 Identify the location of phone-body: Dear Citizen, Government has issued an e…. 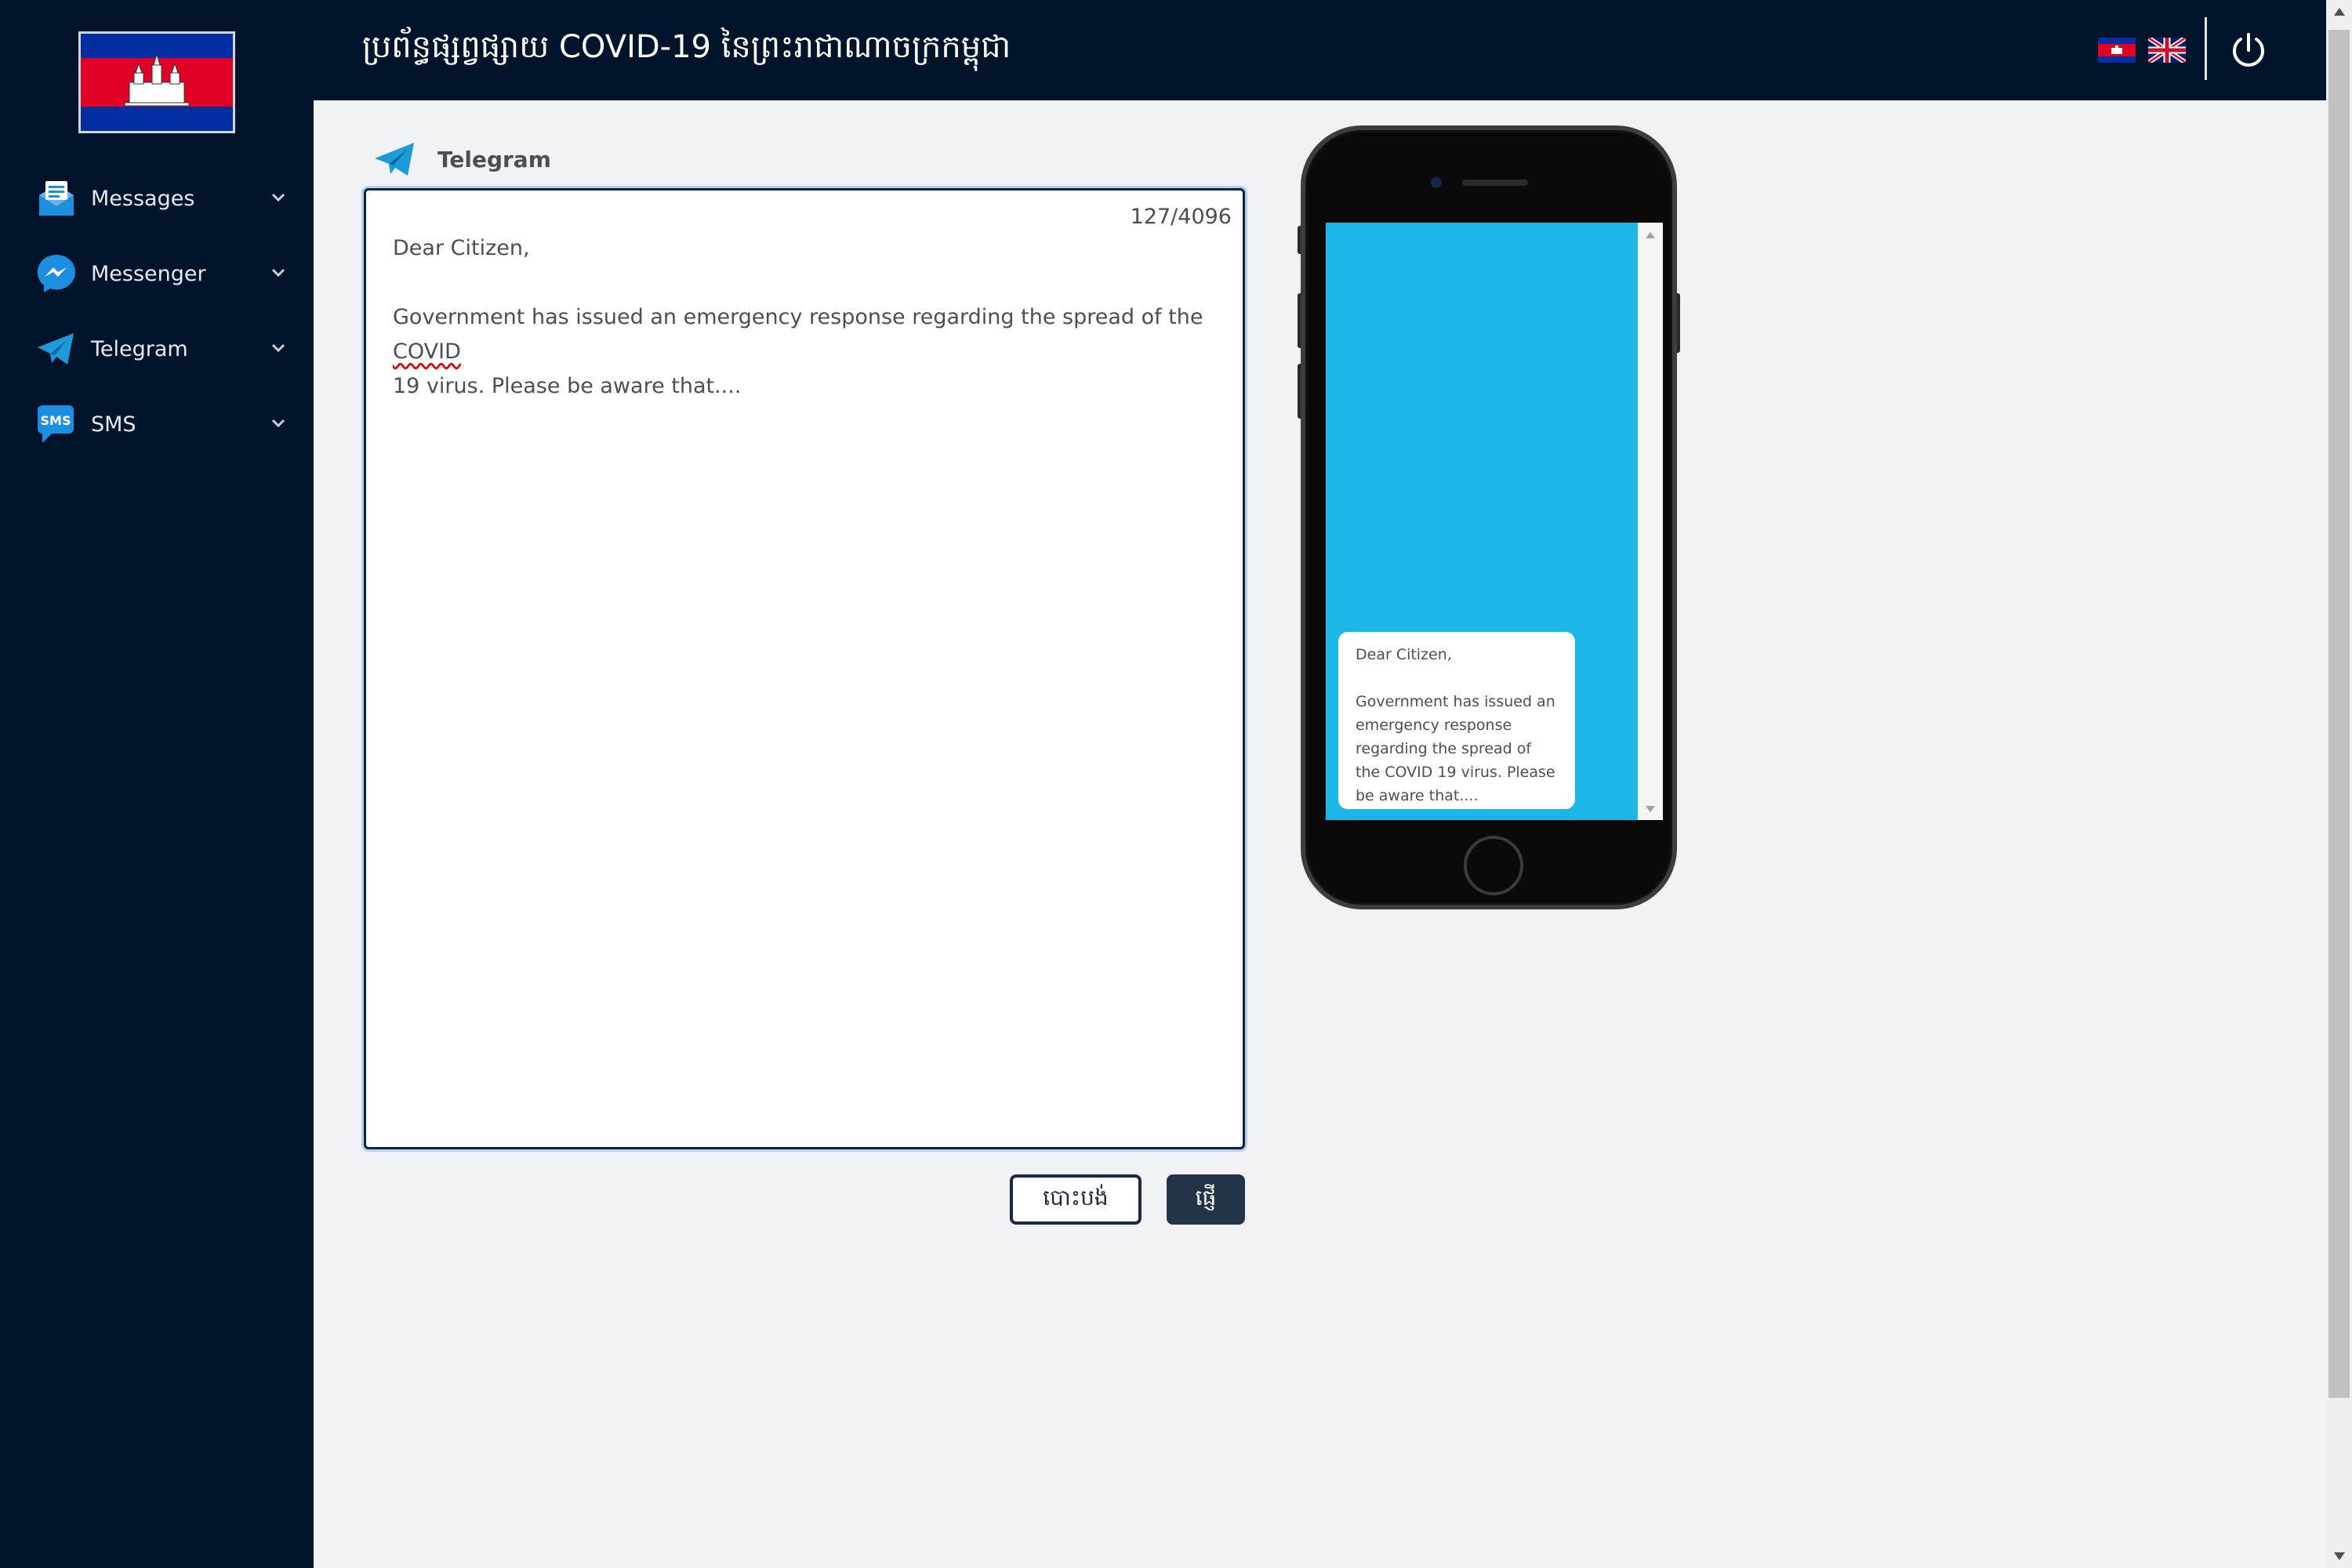
(1489, 517).